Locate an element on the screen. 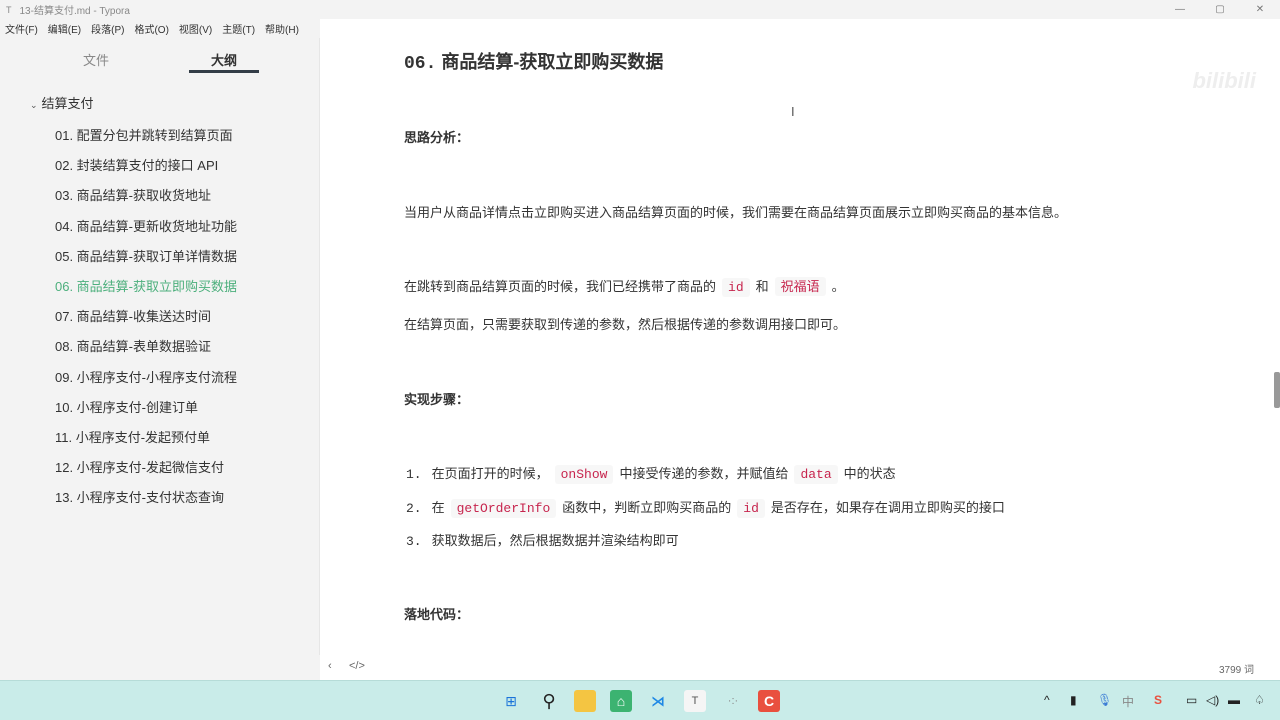 This screenshot has height=720, width=1280. document-heading: 06. 商品结算-获取立即购买数据 is located at coordinates (533, 61).